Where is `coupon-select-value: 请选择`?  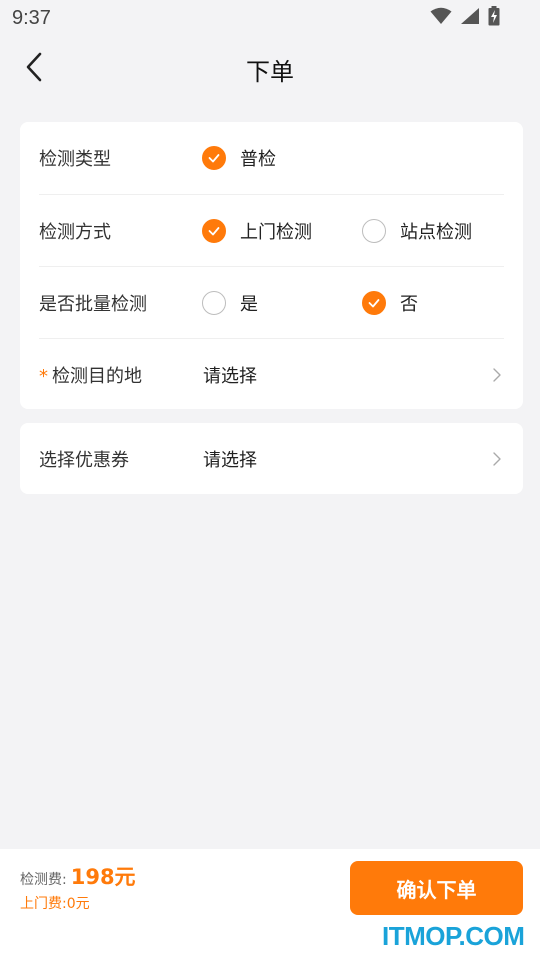
coupon-select-value: 请选择 is located at coordinates (230, 459).